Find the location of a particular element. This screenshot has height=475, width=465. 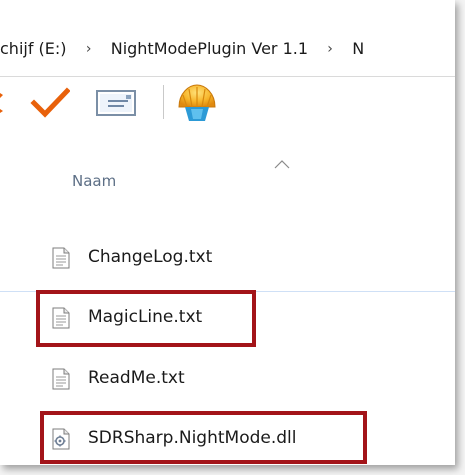

file-name: ChangeLog.txt is located at coordinates (150, 257).